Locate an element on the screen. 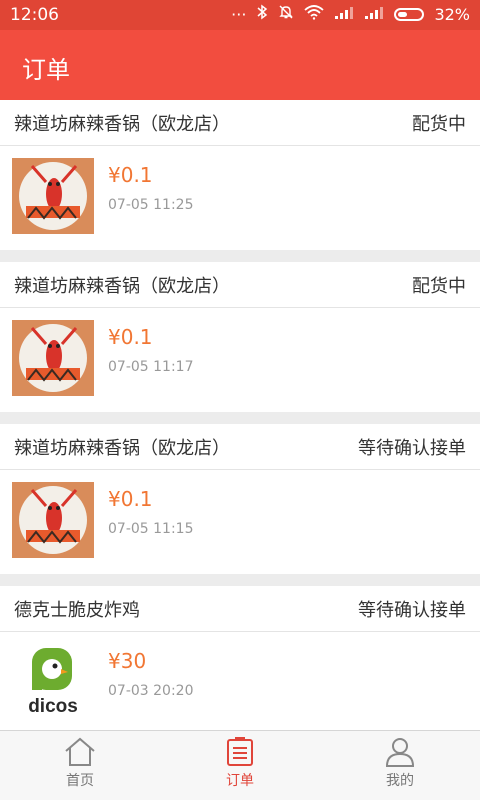 The width and height of the screenshot is (480, 800). order-time: 07-05 11:15 is located at coordinates (151, 529).